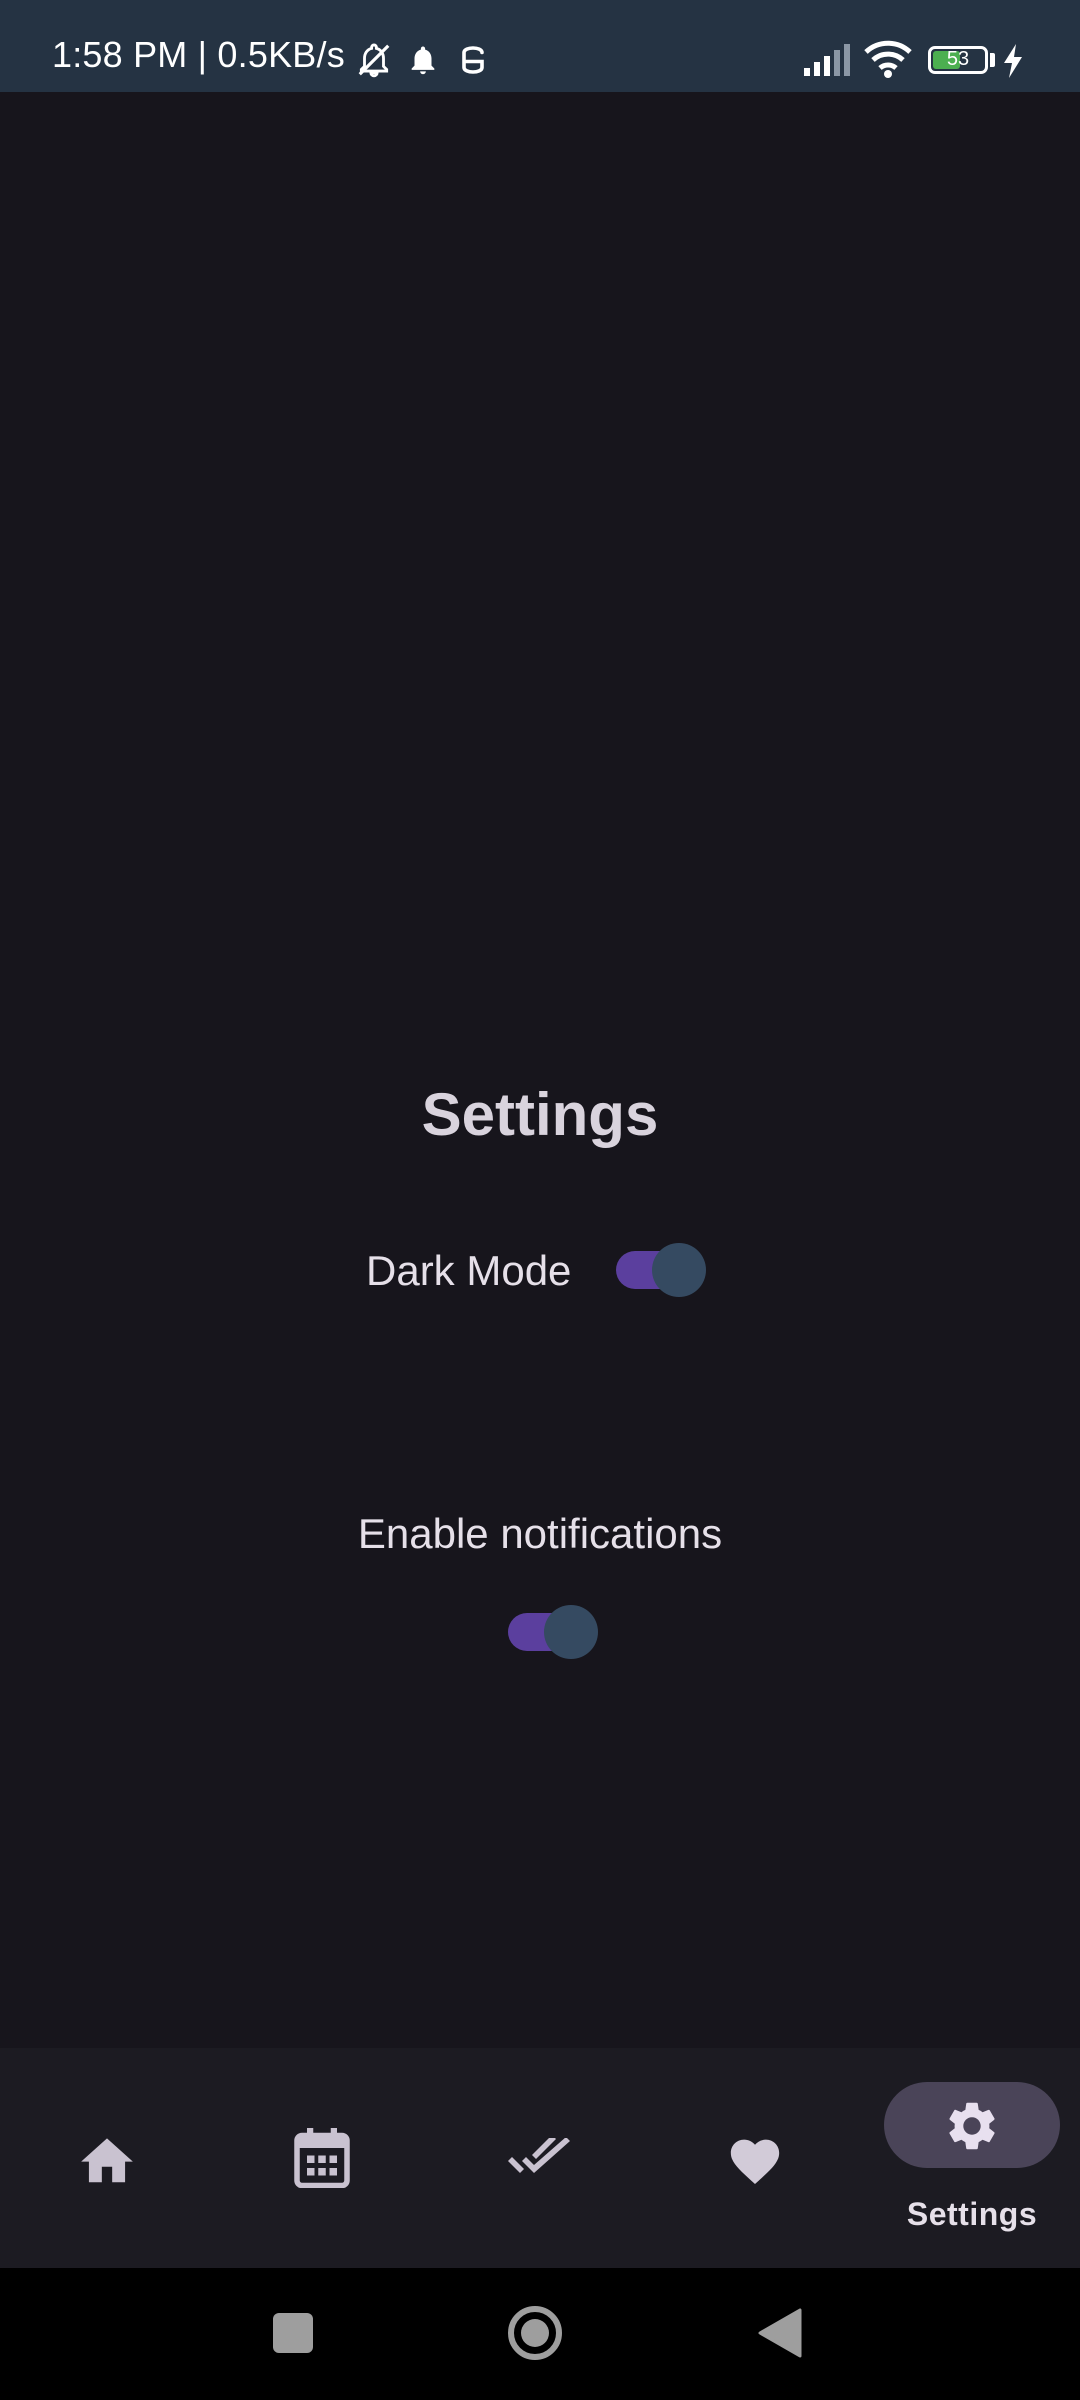 The width and height of the screenshot is (1080, 2400). What do you see at coordinates (473, 60) in the screenshot?
I see `vpn-icon` at bounding box center [473, 60].